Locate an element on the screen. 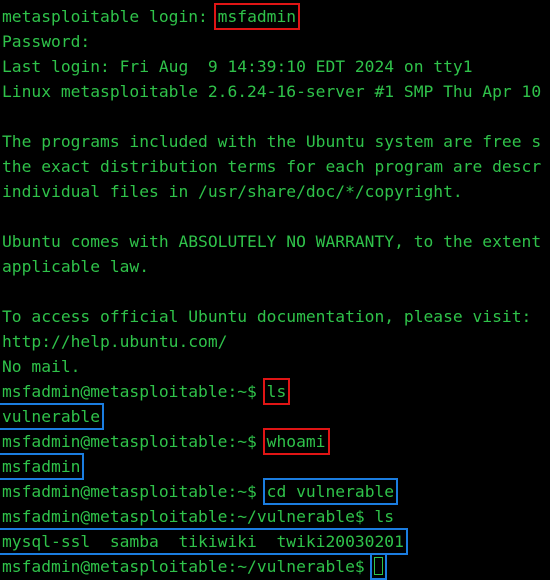  text-cursor is located at coordinates (379, 566).